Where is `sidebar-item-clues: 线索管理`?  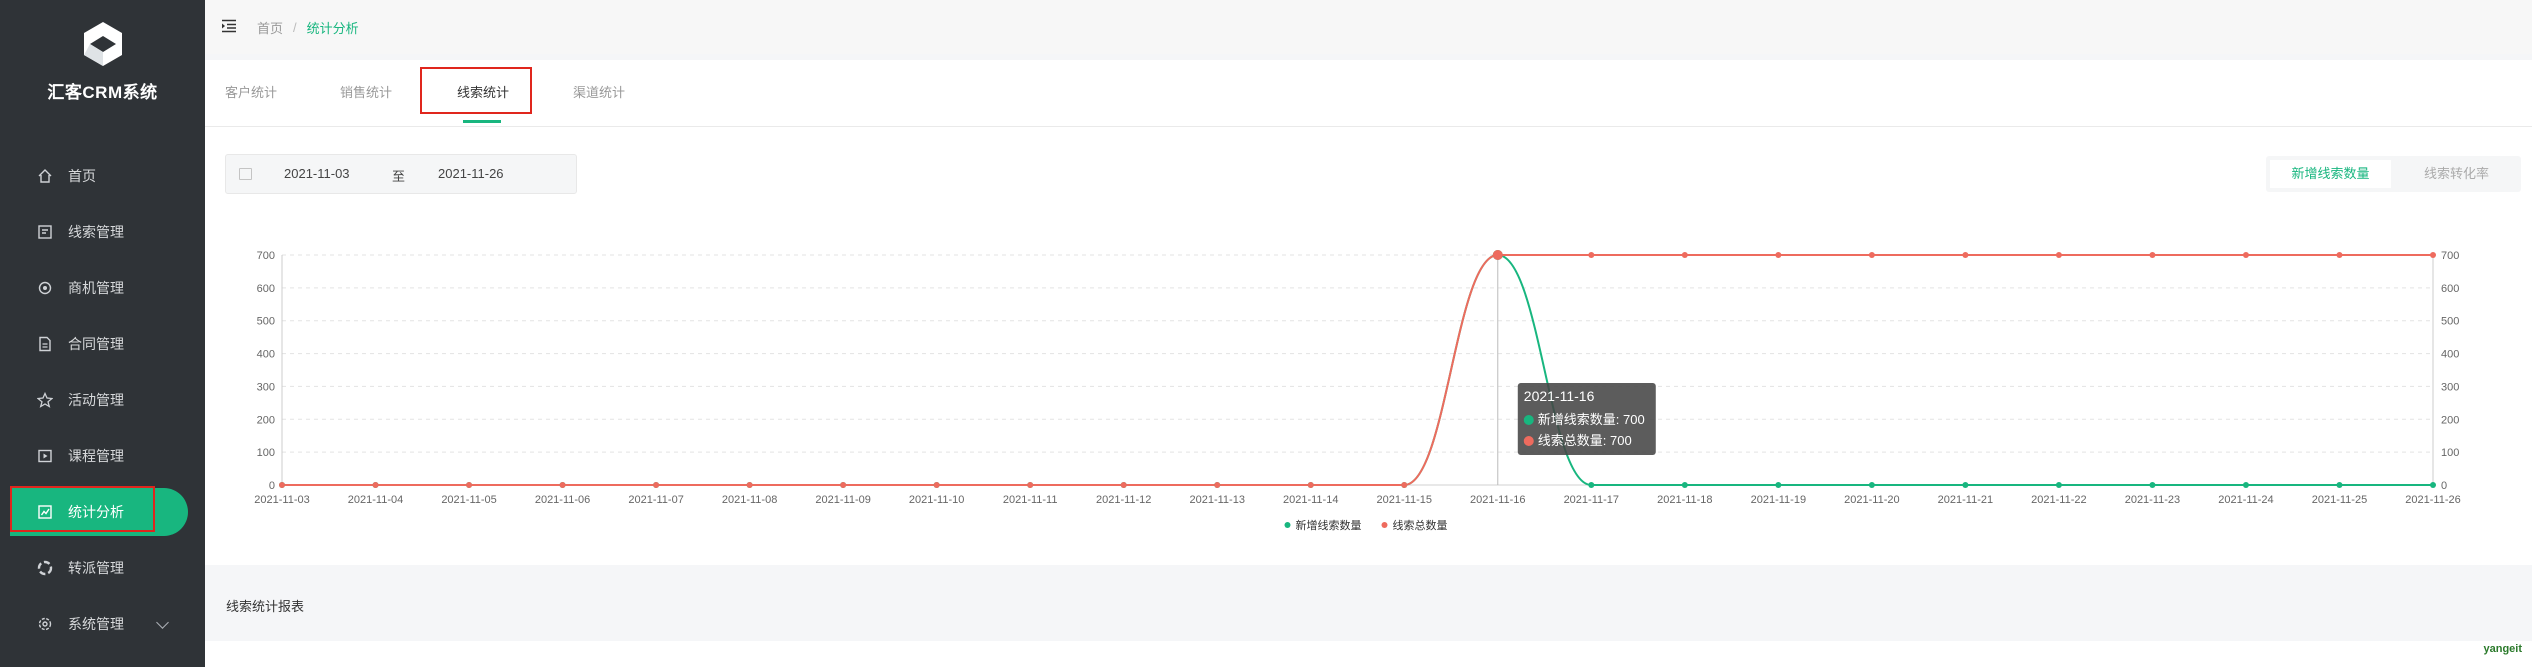
sidebar-item-clues: 线索管理 is located at coordinates (102, 232).